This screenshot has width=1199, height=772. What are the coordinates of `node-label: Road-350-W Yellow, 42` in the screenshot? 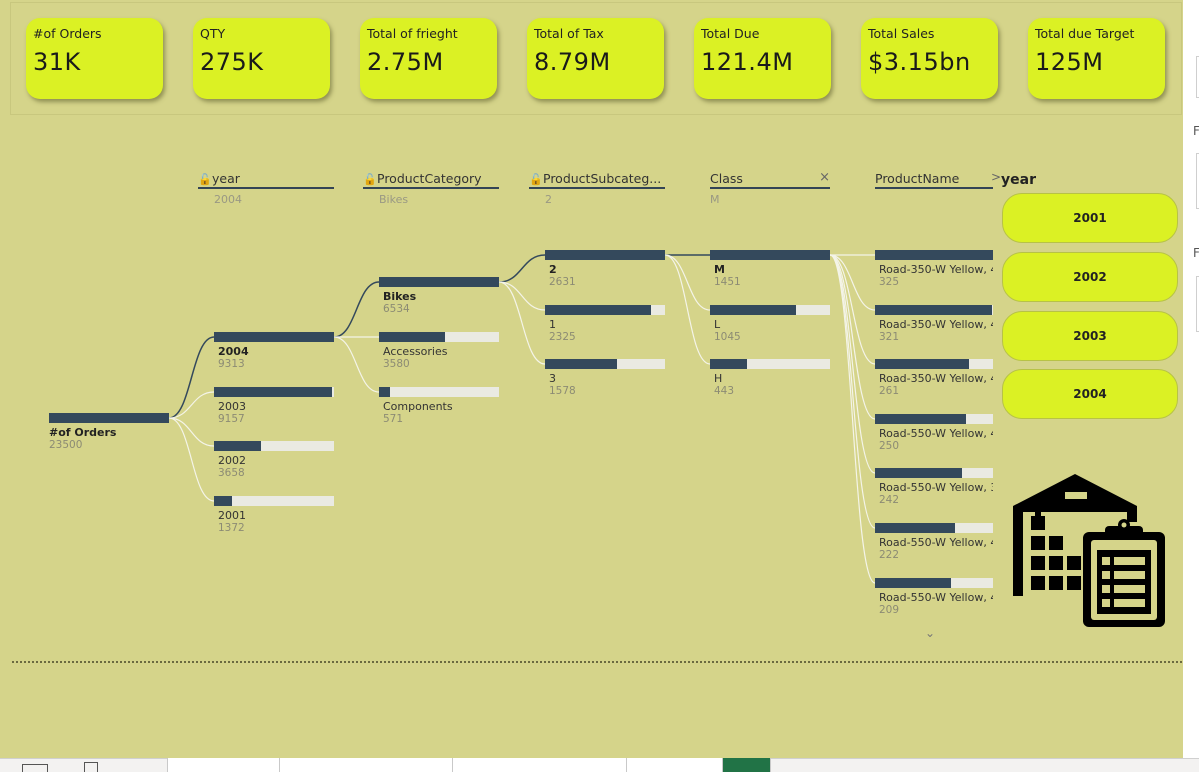 It's located at (936, 378).